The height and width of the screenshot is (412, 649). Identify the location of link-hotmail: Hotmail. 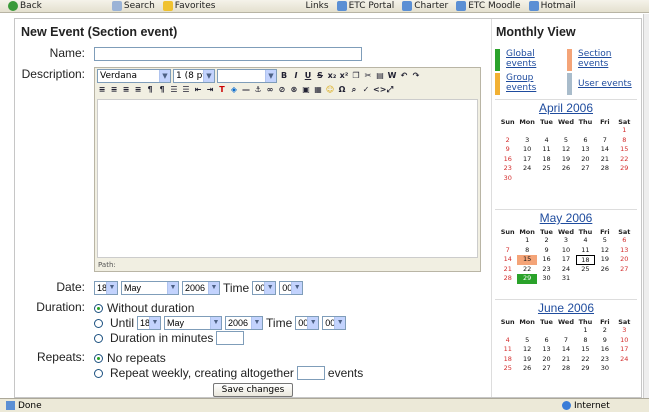
(552, 6).